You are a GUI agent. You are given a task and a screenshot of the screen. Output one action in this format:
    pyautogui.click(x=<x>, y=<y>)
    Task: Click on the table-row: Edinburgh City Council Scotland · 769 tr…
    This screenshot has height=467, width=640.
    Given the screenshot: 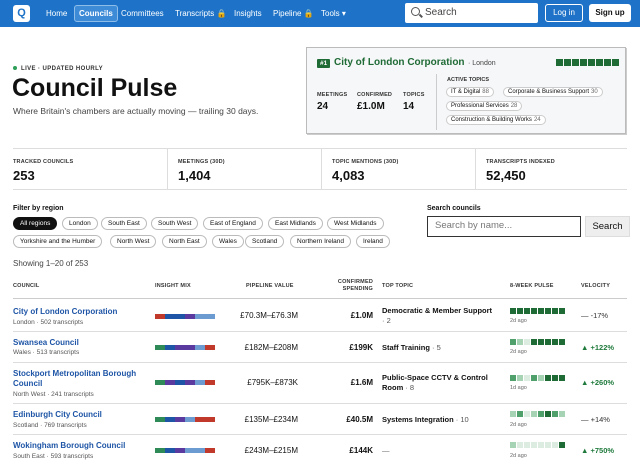 What is the action you would take?
    pyautogui.click(x=320, y=419)
    